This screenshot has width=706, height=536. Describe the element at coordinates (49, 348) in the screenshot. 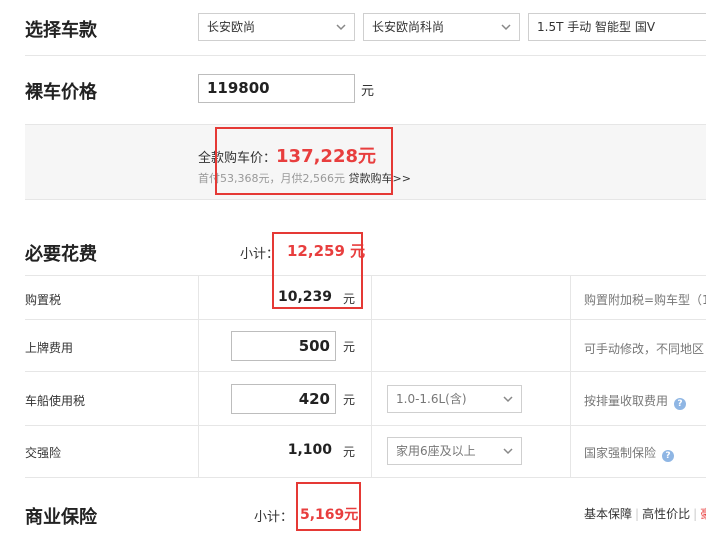

I see `license-fee-label: 上牌费用` at that location.